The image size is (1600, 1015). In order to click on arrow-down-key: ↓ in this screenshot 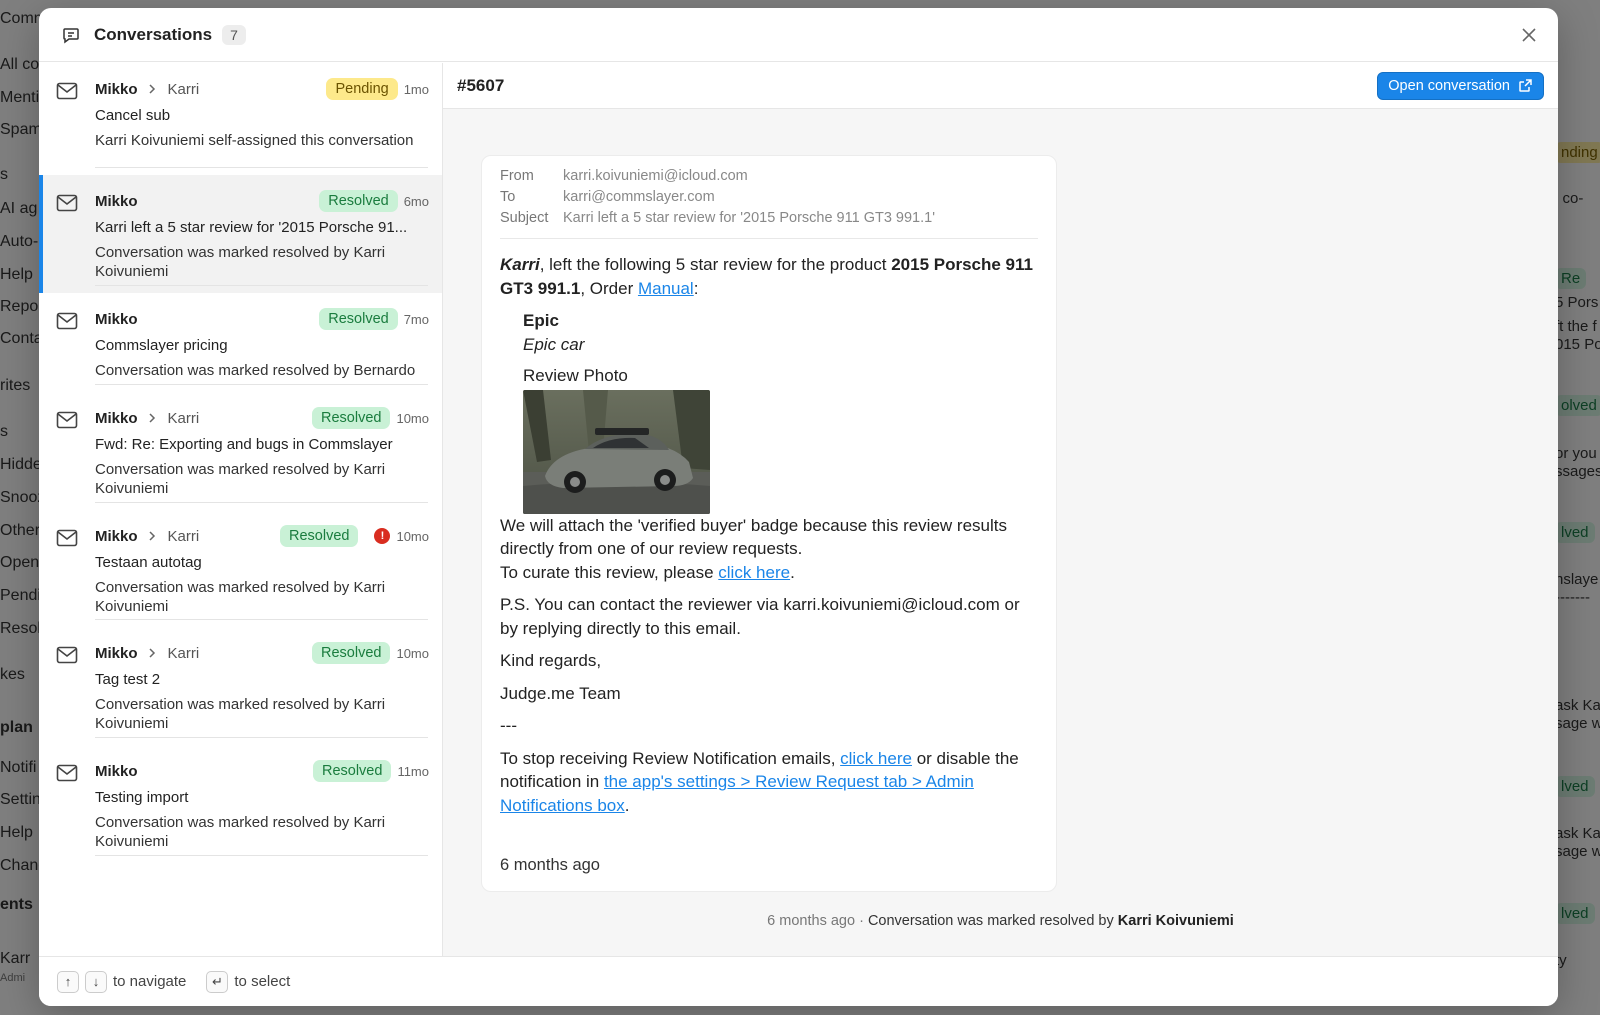, I will do `click(96, 981)`.